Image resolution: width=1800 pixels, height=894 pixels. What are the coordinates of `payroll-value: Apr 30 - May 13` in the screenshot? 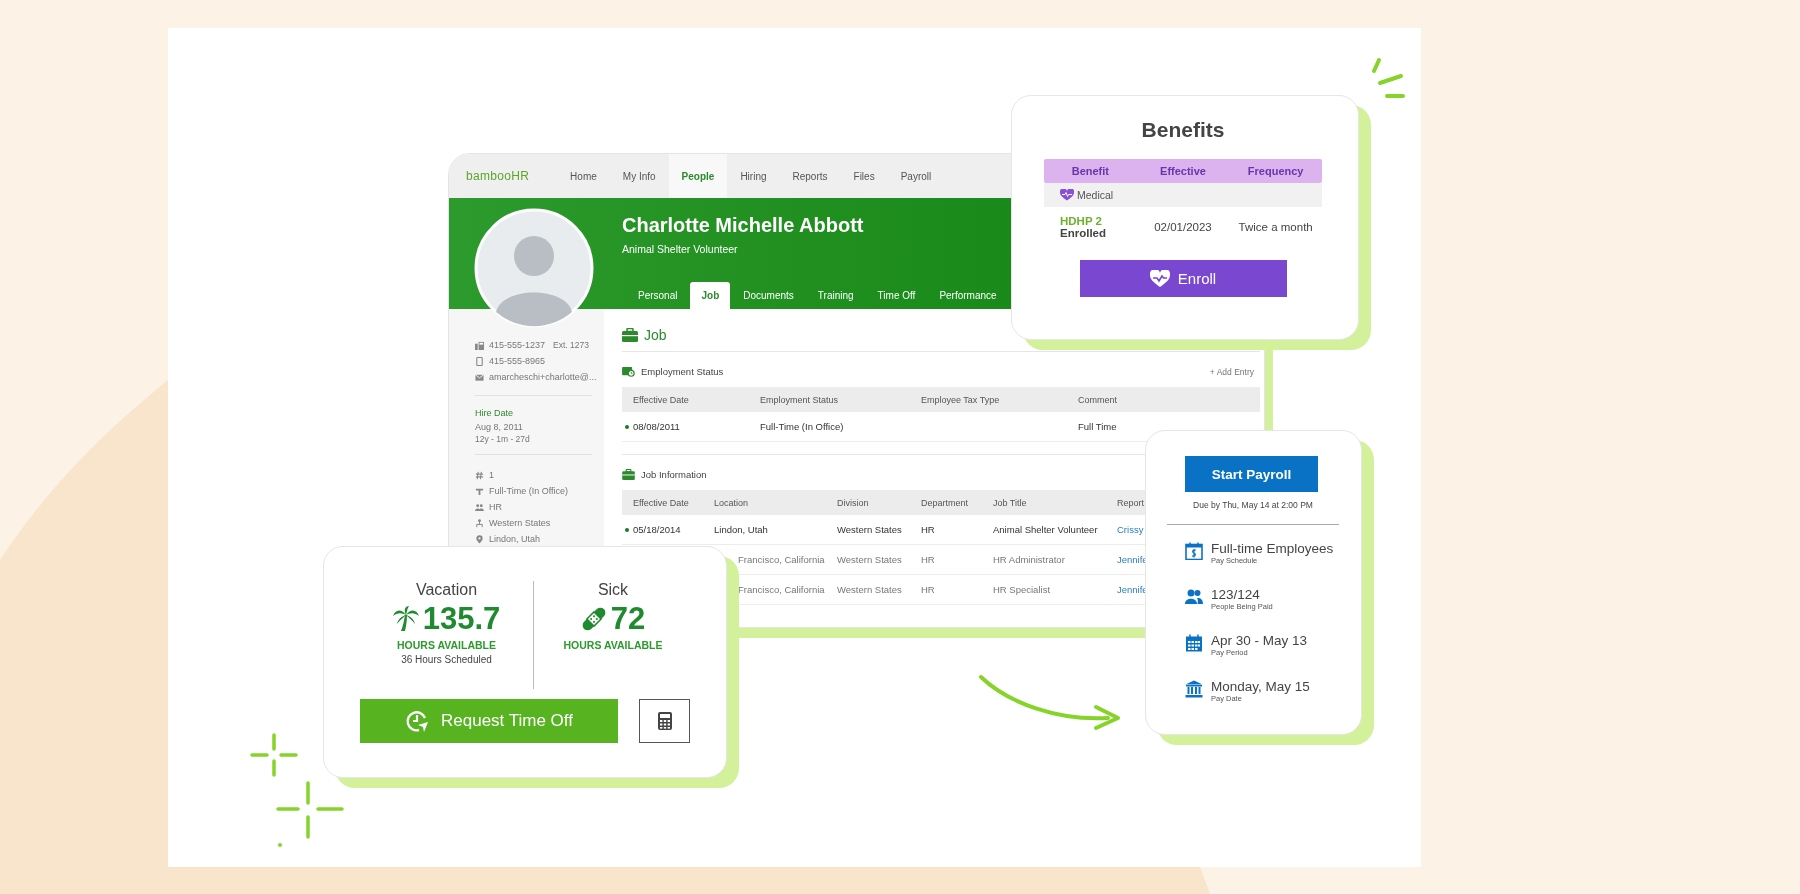 It's located at (1259, 640).